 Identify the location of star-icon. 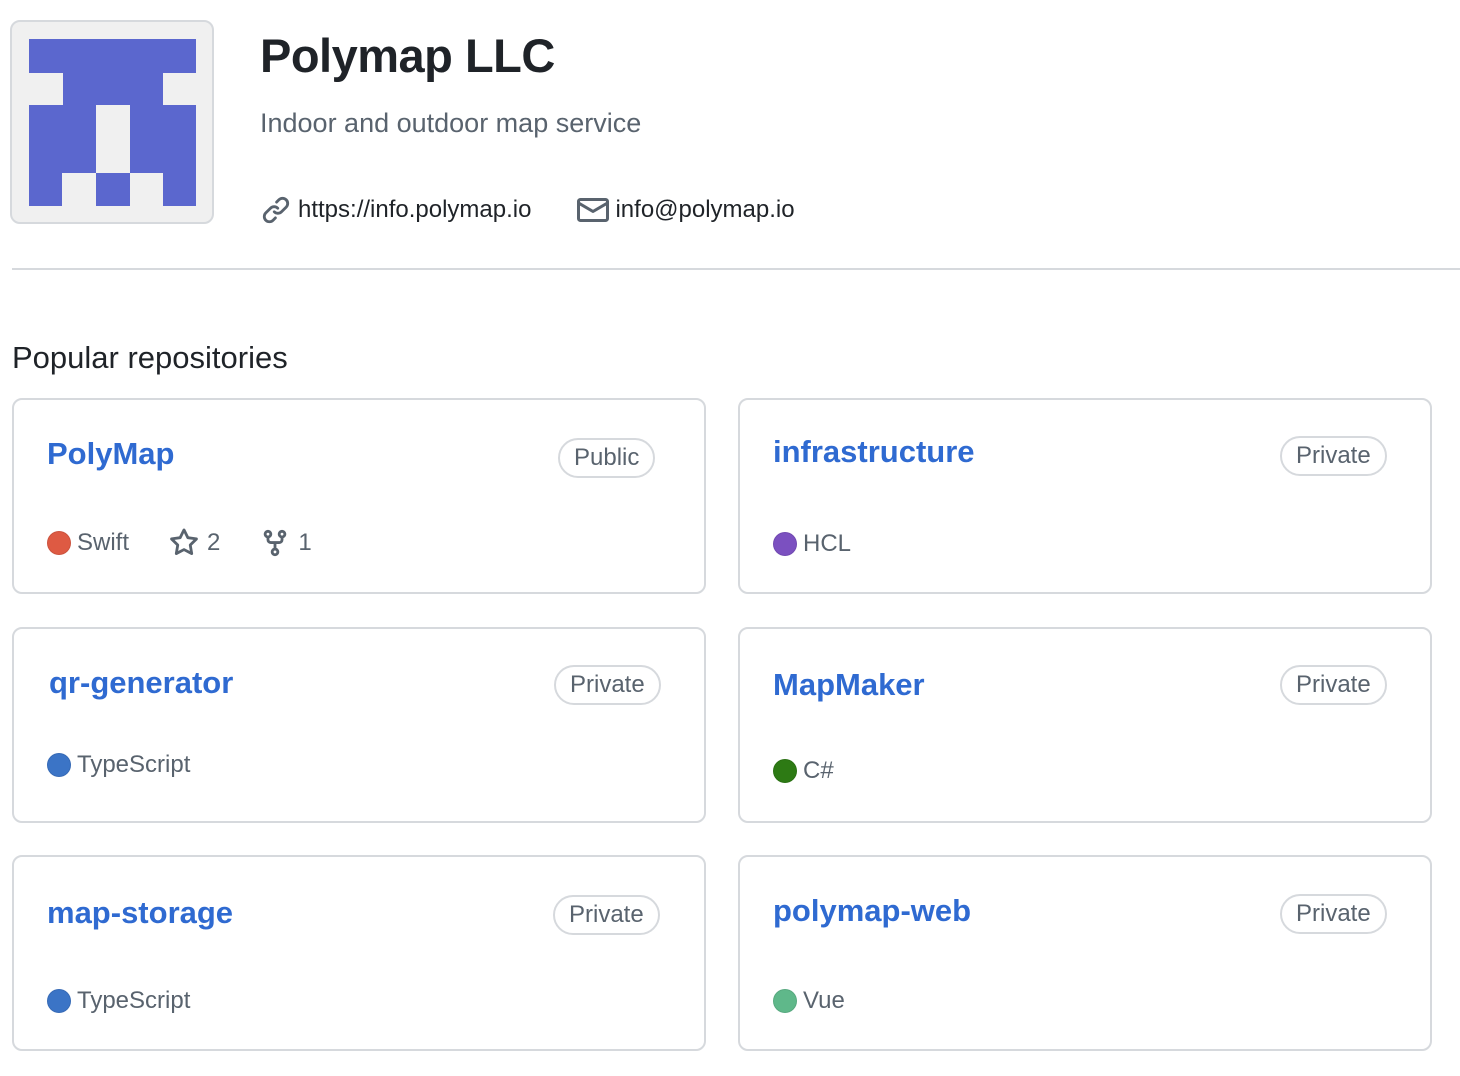
(184, 542).